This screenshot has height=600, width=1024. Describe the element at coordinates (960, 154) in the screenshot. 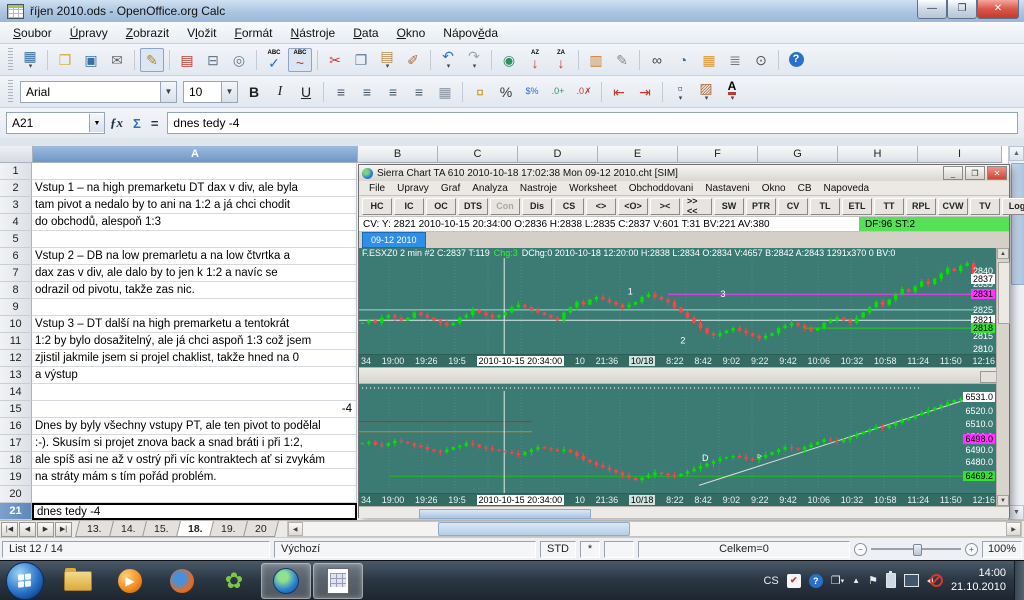

I see `column-header-i: I` at that location.